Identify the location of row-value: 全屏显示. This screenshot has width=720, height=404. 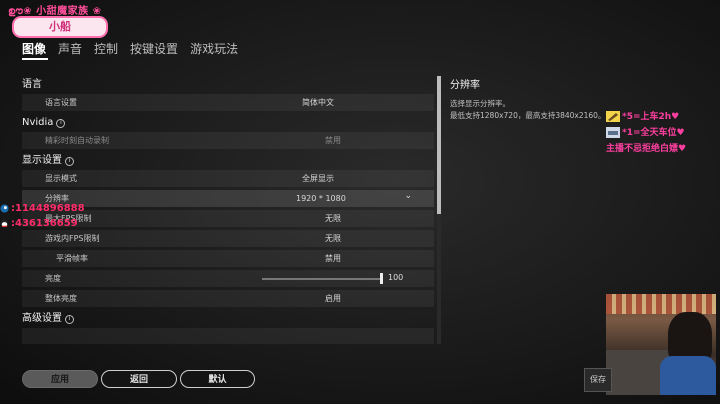
(318, 178).